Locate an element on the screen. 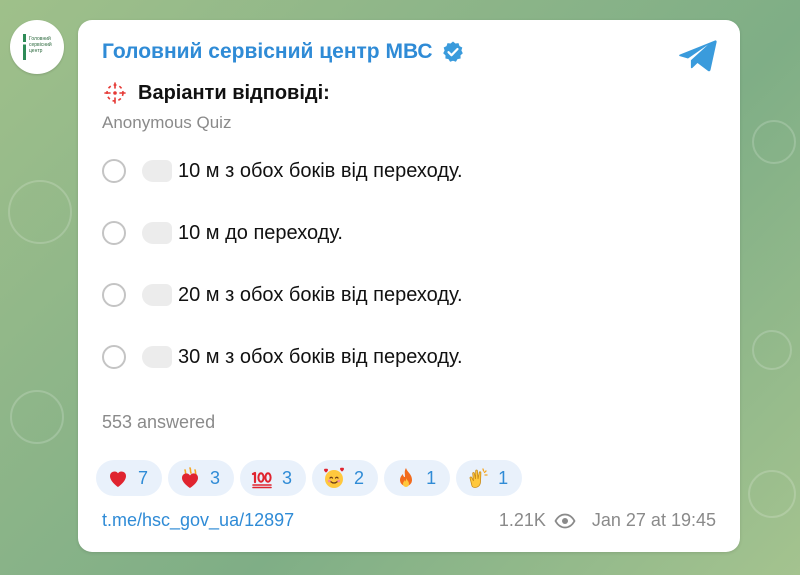 This screenshot has width=800, height=575. views-count: 1.21K is located at coordinates (522, 520).